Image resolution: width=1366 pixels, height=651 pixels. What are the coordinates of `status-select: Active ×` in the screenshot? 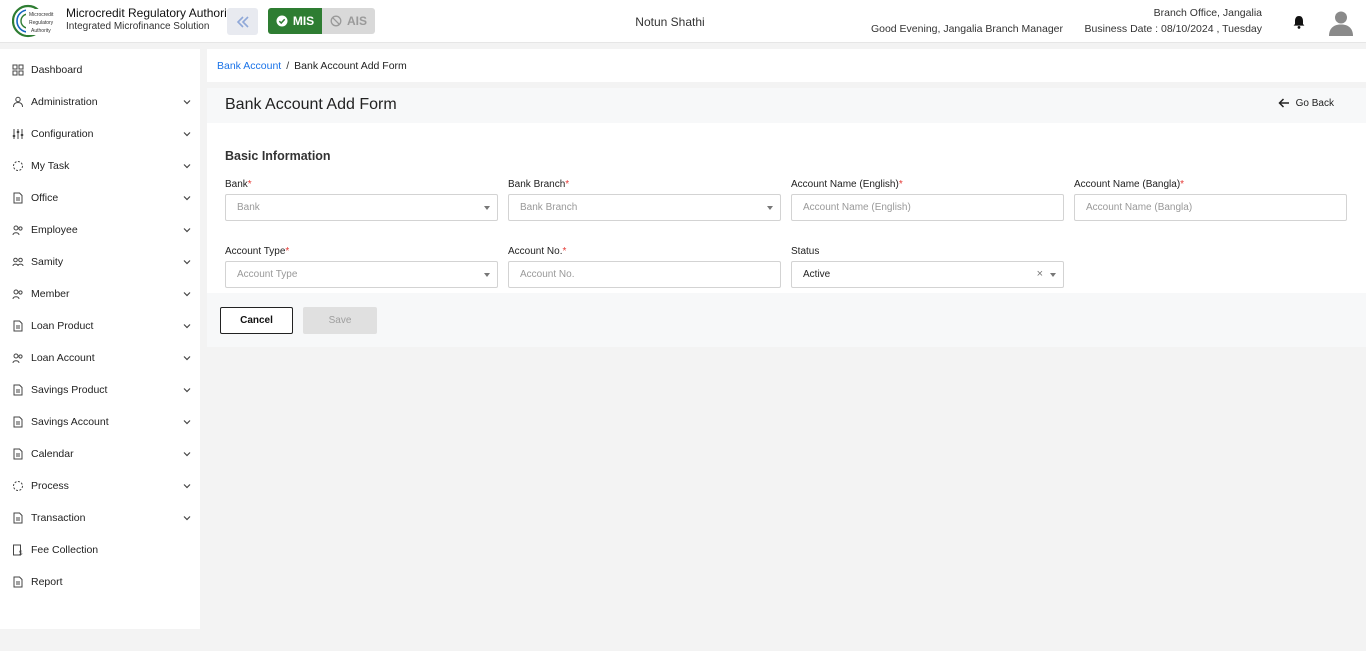 It's located at (927, 274).